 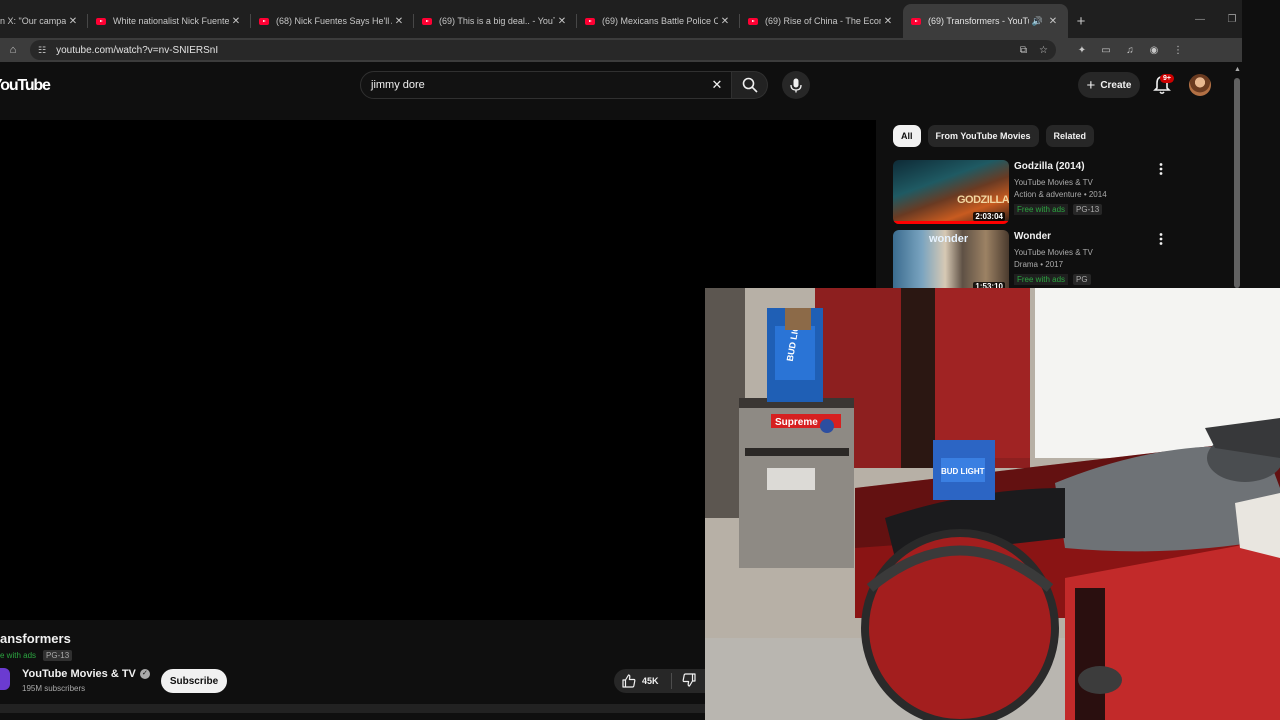 What do you see at coordinates (689, 681) in the screenshot?
I see `dislike-button` at bounding box center [689, 681].